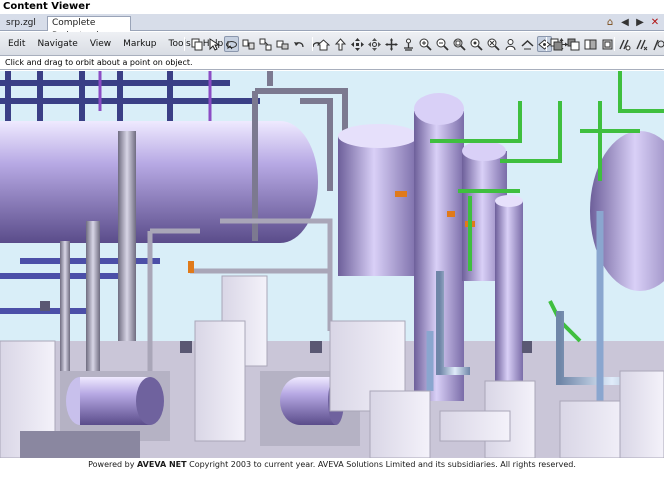 The width and height of the screenshot is (664, 498). What do you see at coordinates (610, 22) in the screenshot?
I see `home-icon: ⌂` at bounding box center [610, 22].